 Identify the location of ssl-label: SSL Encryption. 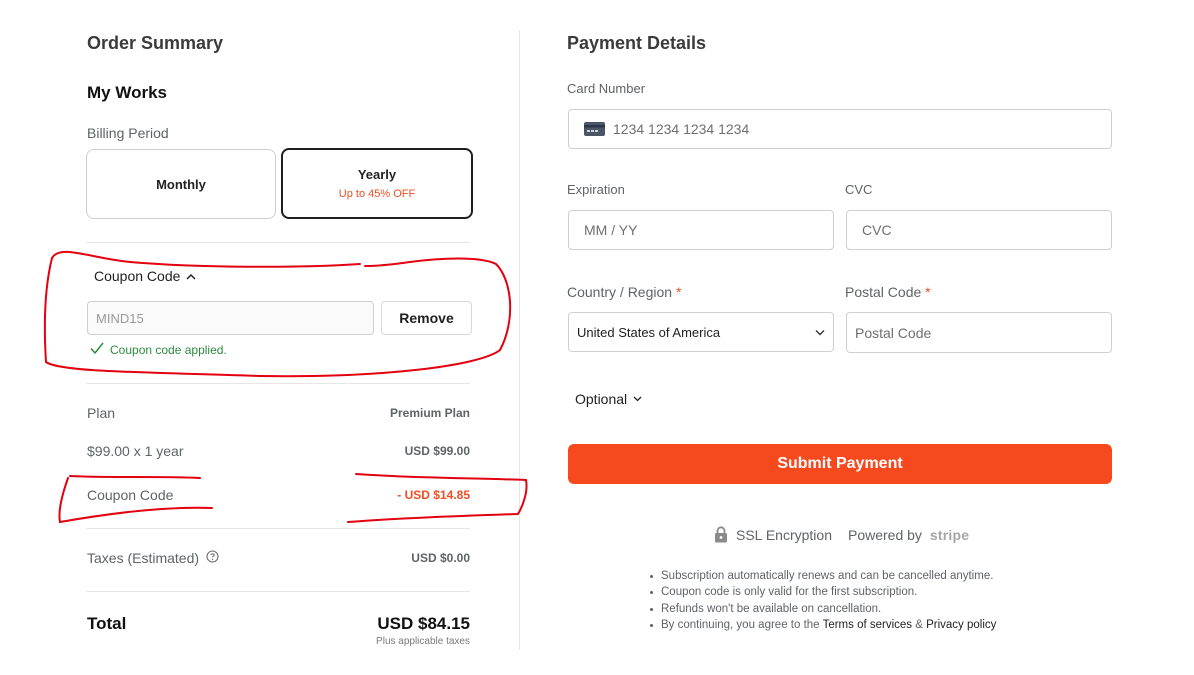
(784, 534).